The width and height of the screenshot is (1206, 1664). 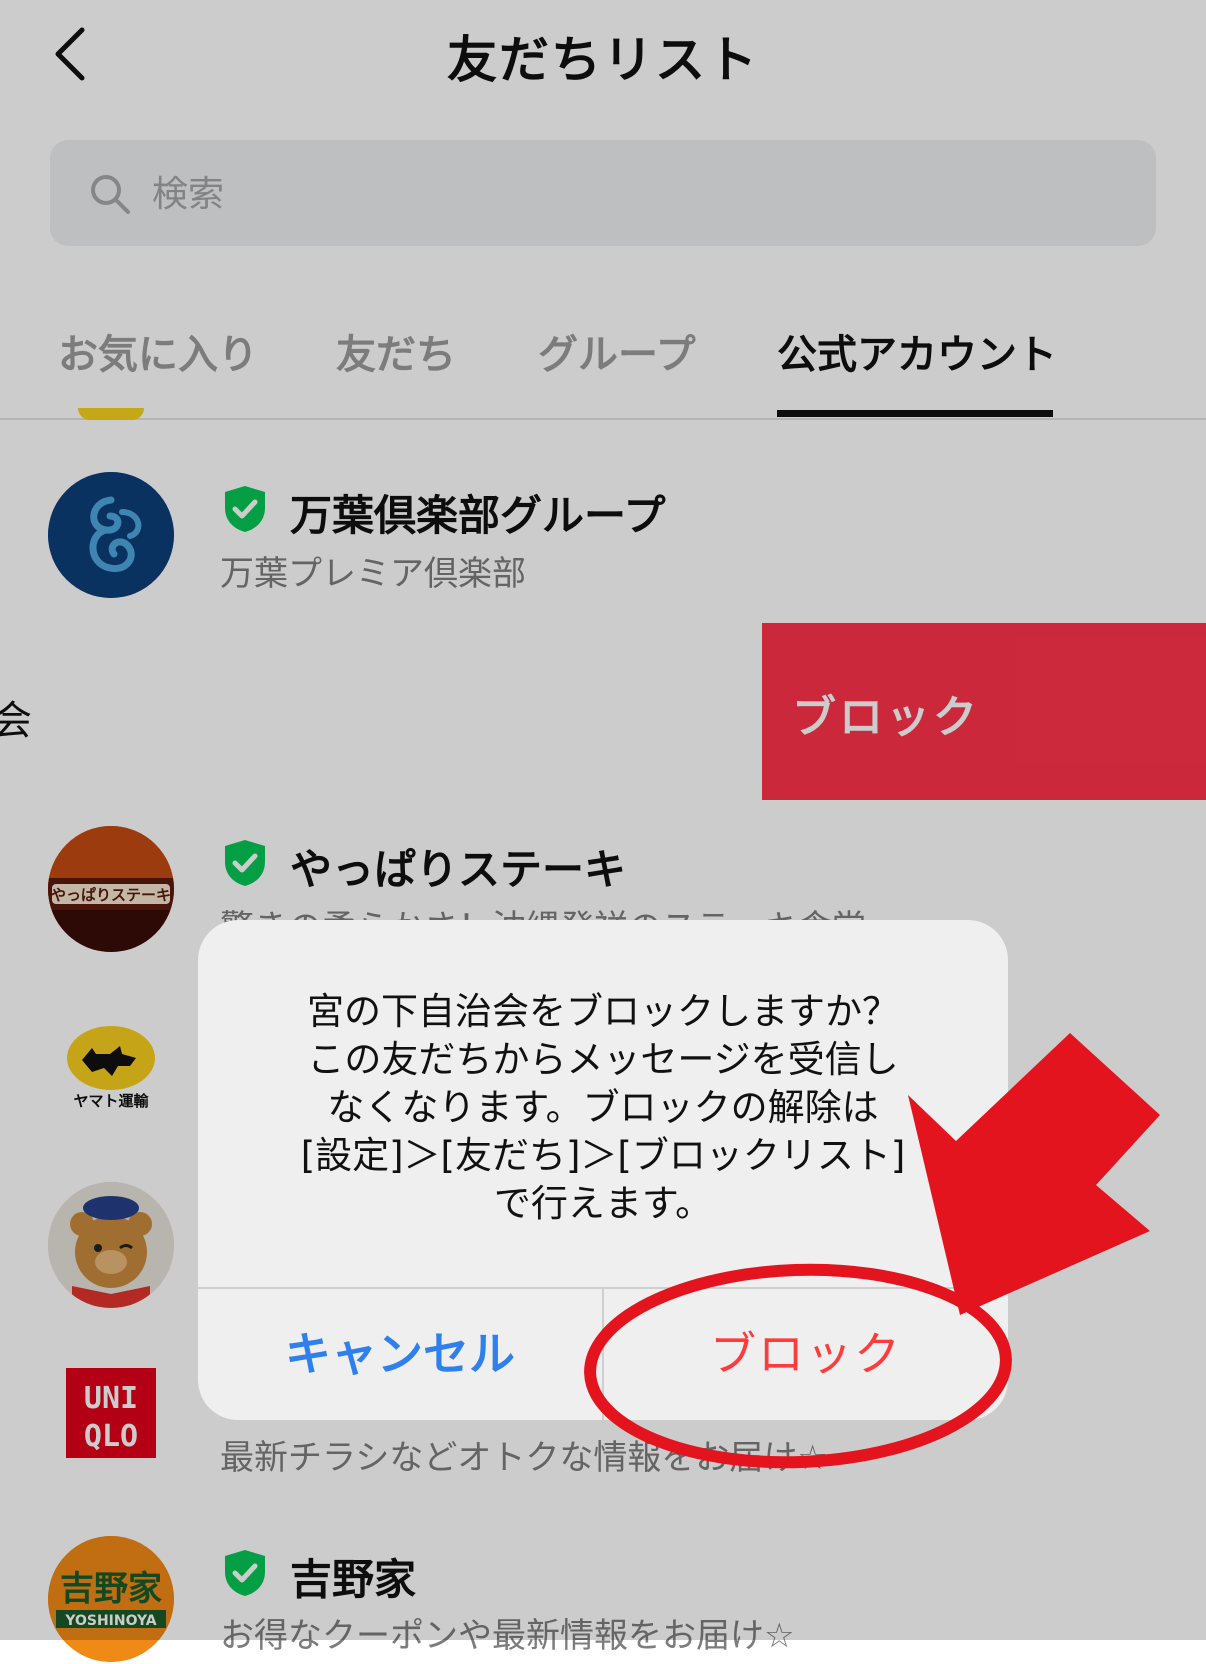 I want to click on dialog-message-line: この友だちからメッセージを受信し, so click(x=603, y=1059).